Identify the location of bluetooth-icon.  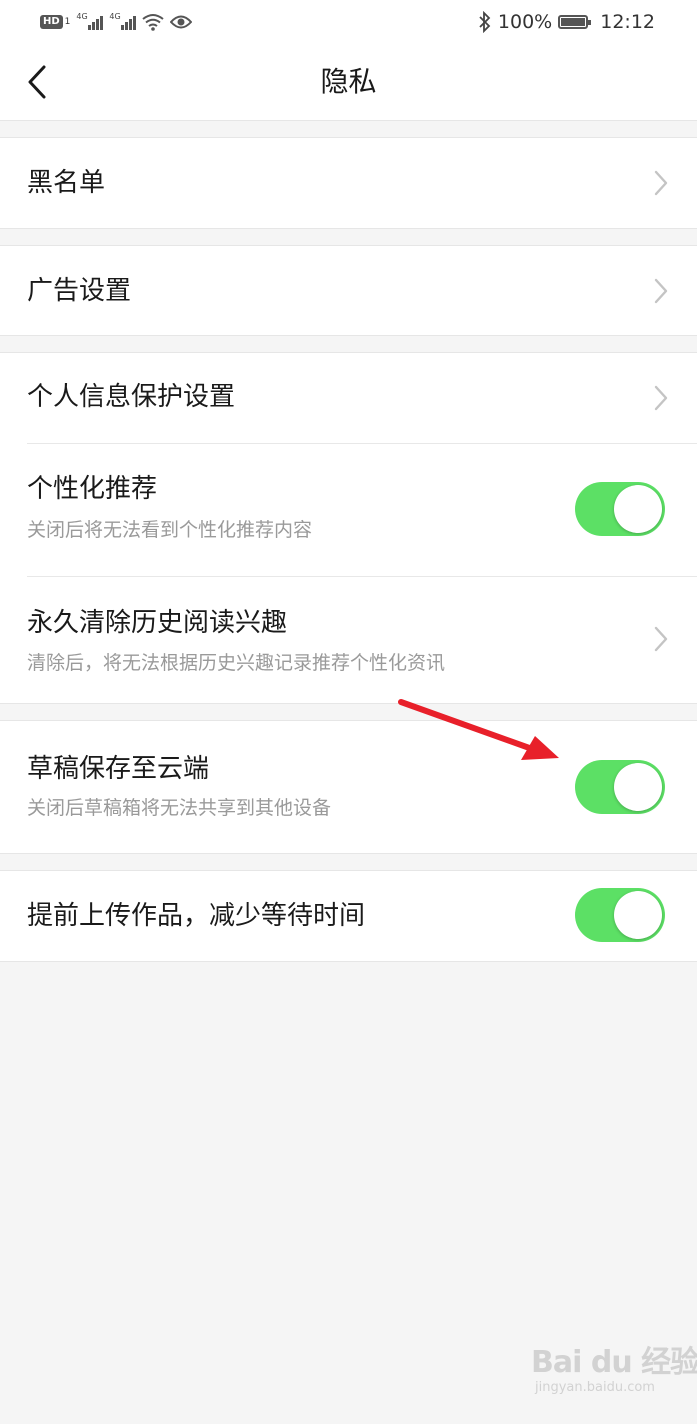
(485, 22).